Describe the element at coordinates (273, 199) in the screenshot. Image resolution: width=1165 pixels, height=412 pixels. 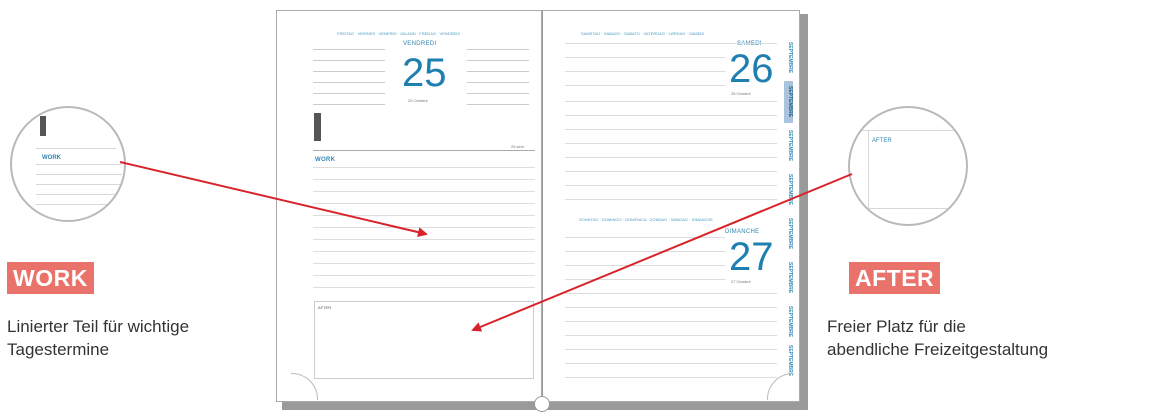
I see `work-arrow` at that location.